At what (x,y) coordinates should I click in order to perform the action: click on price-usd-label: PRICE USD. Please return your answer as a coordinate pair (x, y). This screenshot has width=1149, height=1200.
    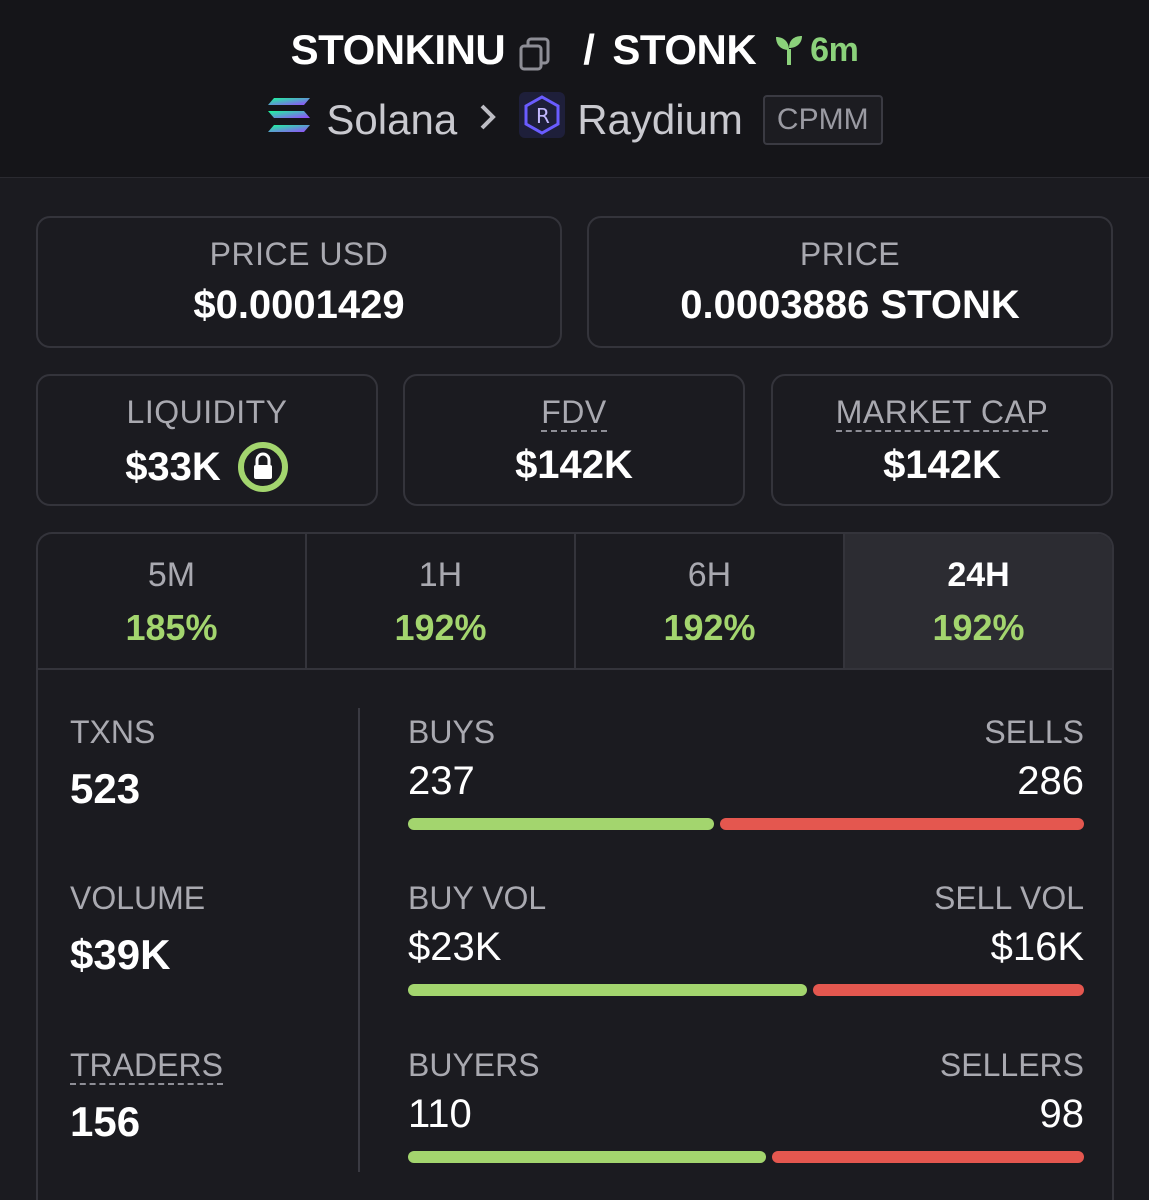
    Looking at the image, I should click on (299, 254).